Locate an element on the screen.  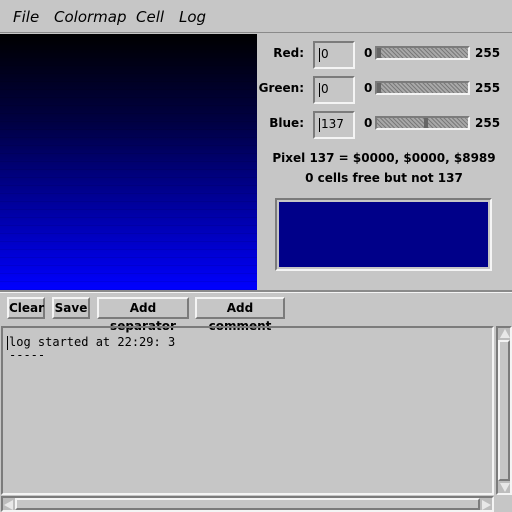
color-swatch is located at coordinates (383, 234).